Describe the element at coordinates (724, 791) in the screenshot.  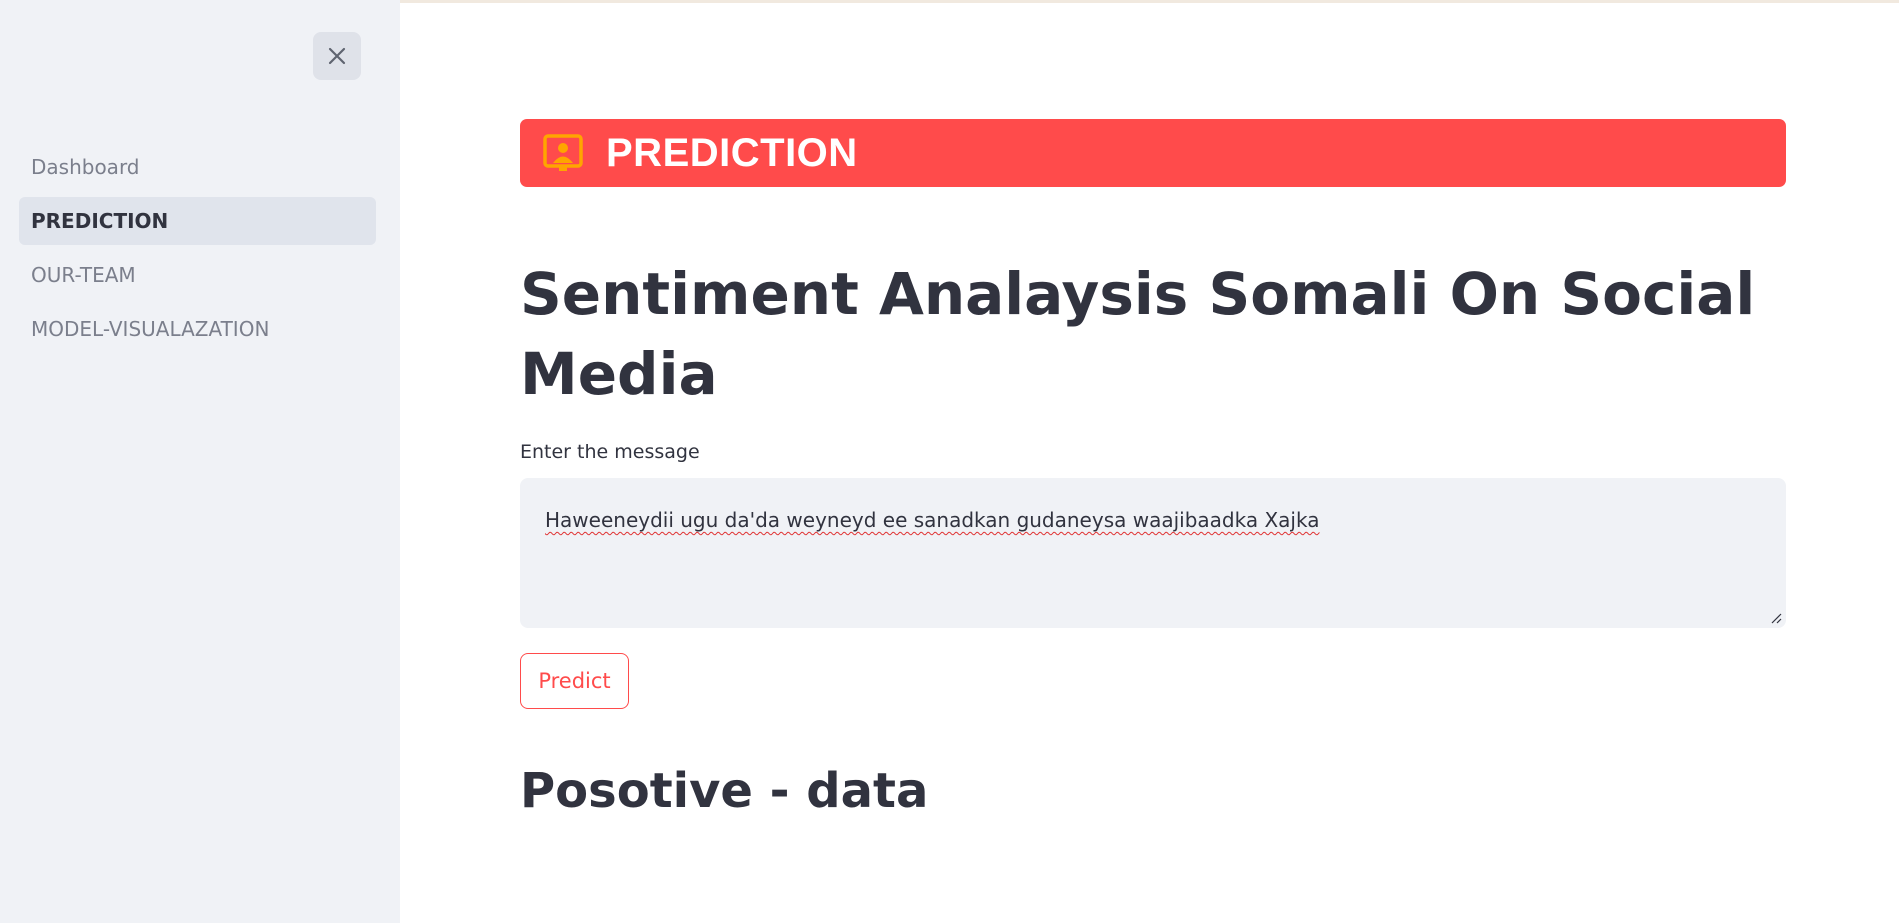
I see `prediction-result: Posotive - data` at that location.